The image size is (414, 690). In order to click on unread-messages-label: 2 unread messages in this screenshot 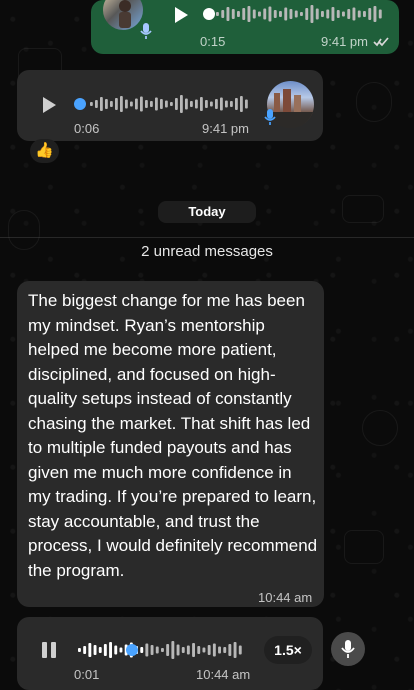, I will do `click(207, 251)`.